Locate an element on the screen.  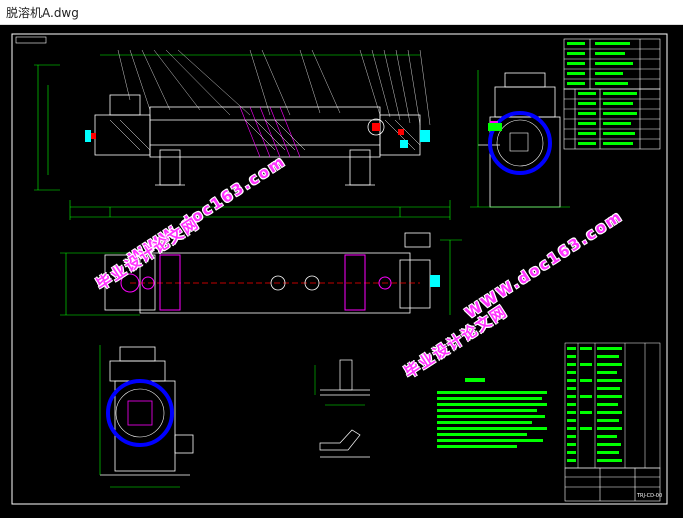
section-detail-b is located at coordinates (344, 443).